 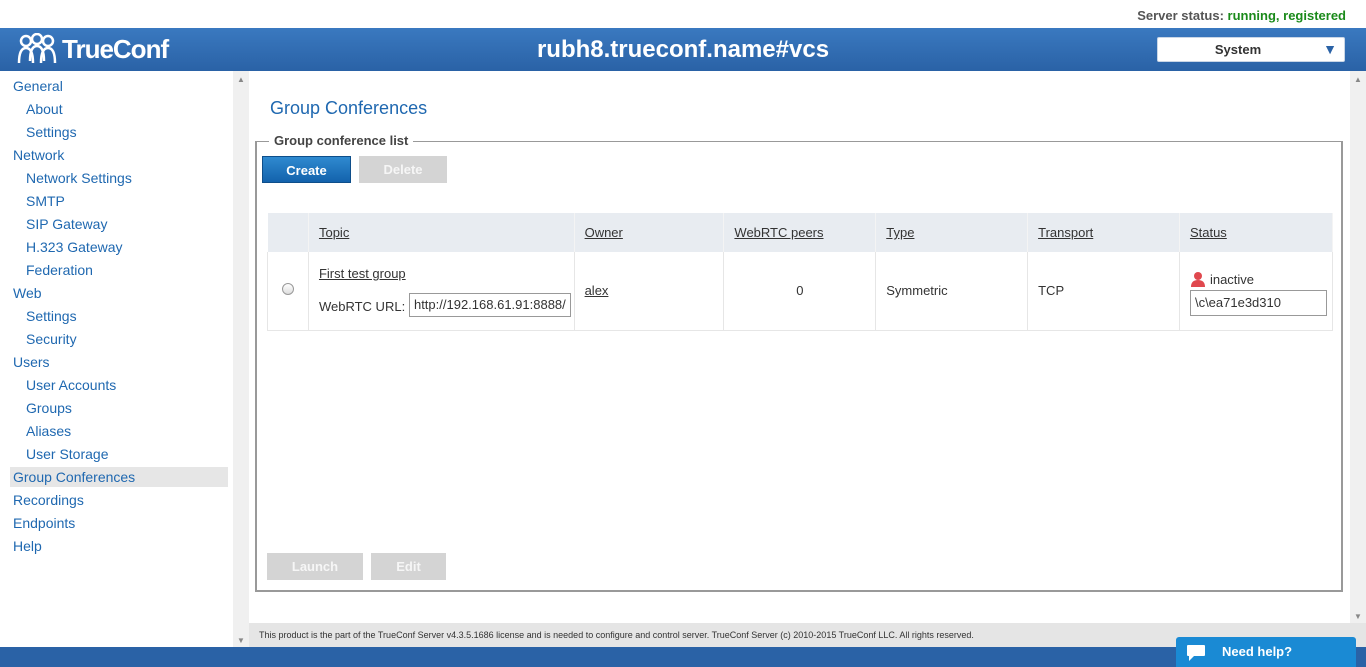 I want to click on delete-button: Delete, so click(x=403, y=169).